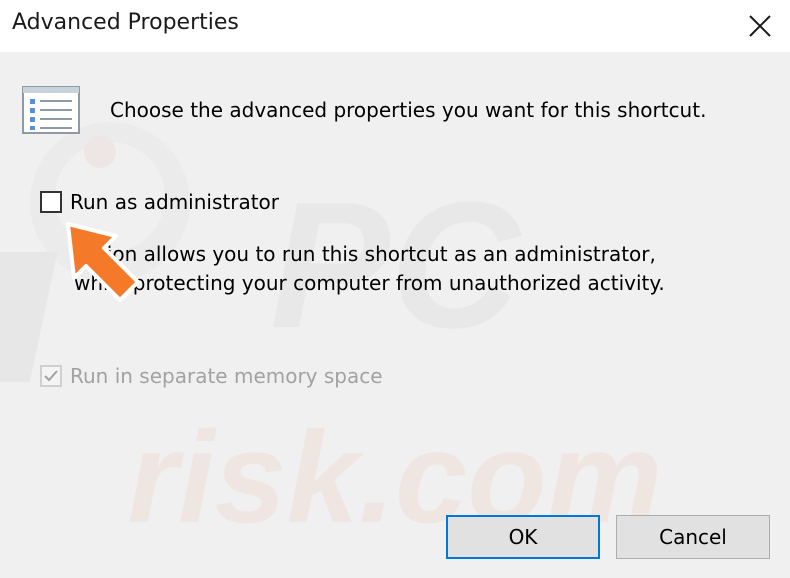  I want to click on checkmark-icon, so click(51, 376).